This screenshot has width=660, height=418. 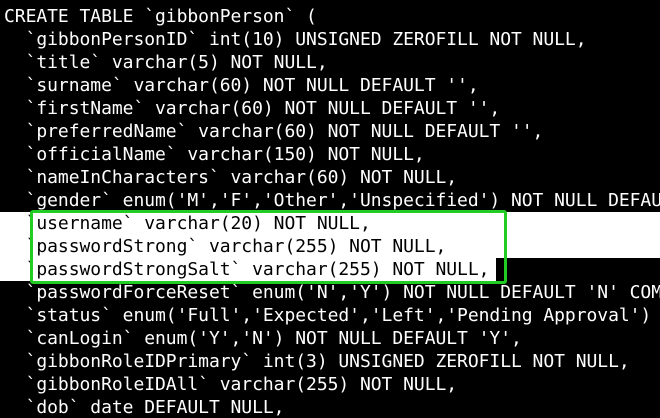 What do you see at coordinates (160, 16) in the screenshot?
I see `sql-line: CREATE TABLE `gibbonPerson` (` at bounding box center [160, 16].